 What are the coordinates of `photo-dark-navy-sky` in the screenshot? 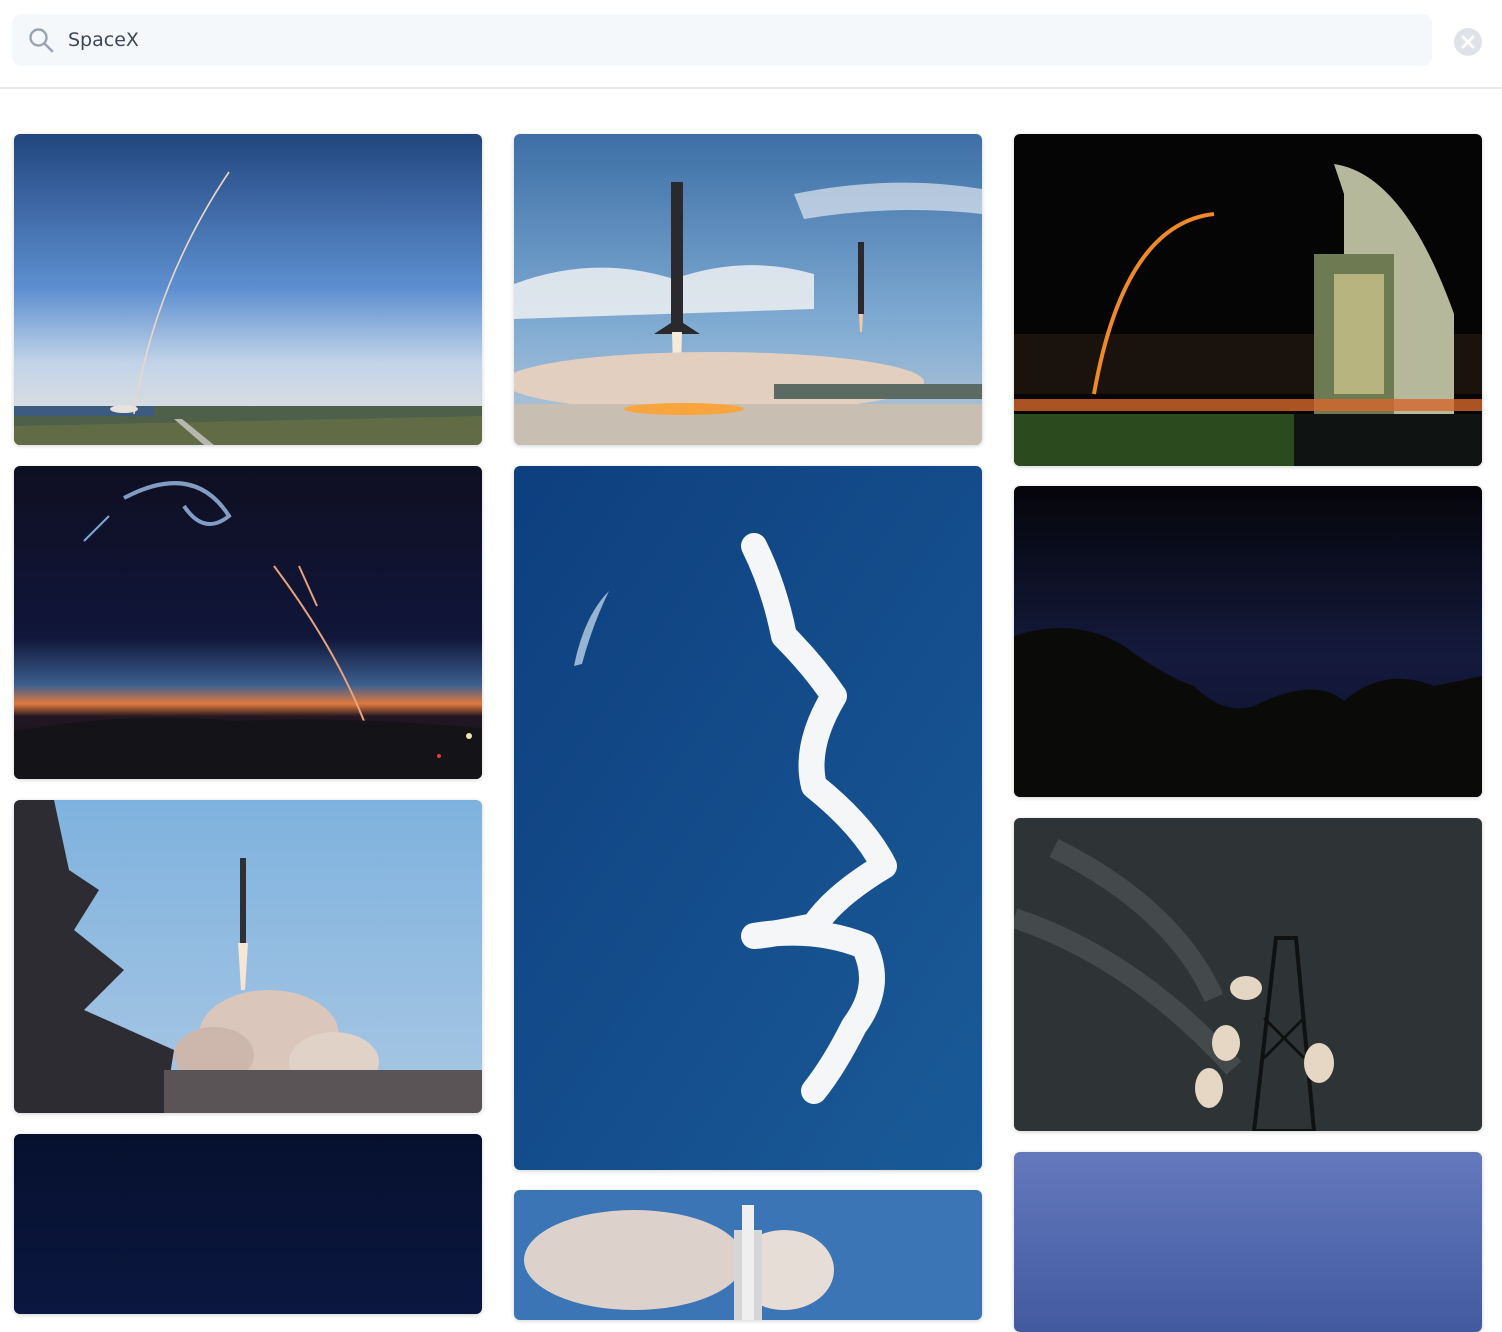 It's located at (248, 1224).